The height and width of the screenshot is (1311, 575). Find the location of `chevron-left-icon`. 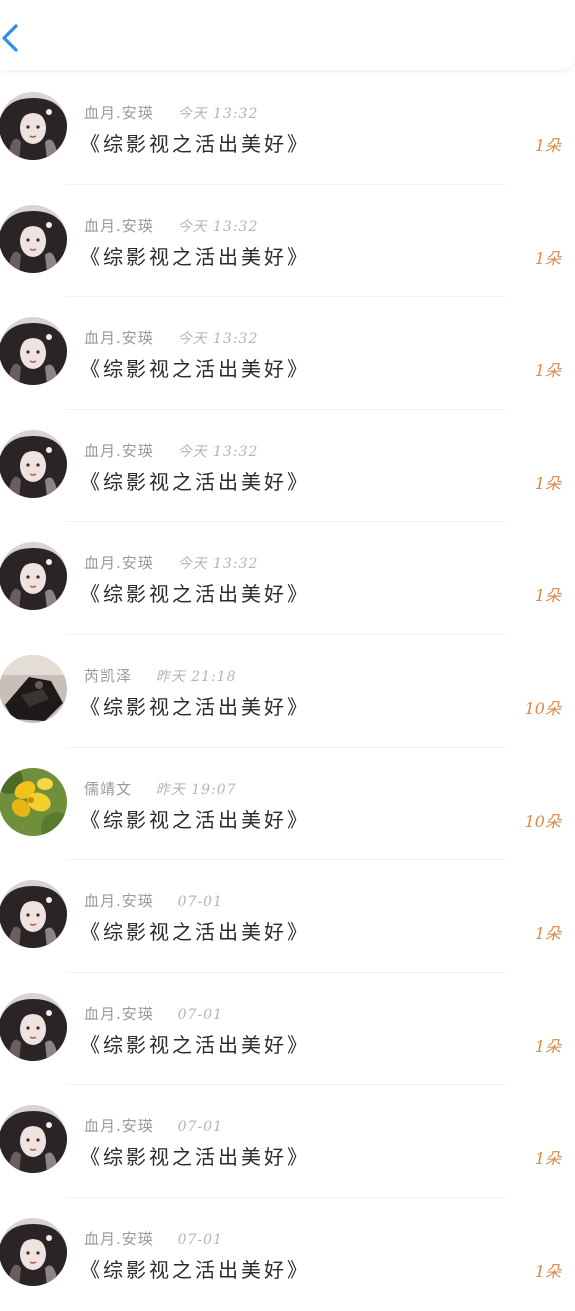

chevron-left-icon is located at coordinates (18, 38).